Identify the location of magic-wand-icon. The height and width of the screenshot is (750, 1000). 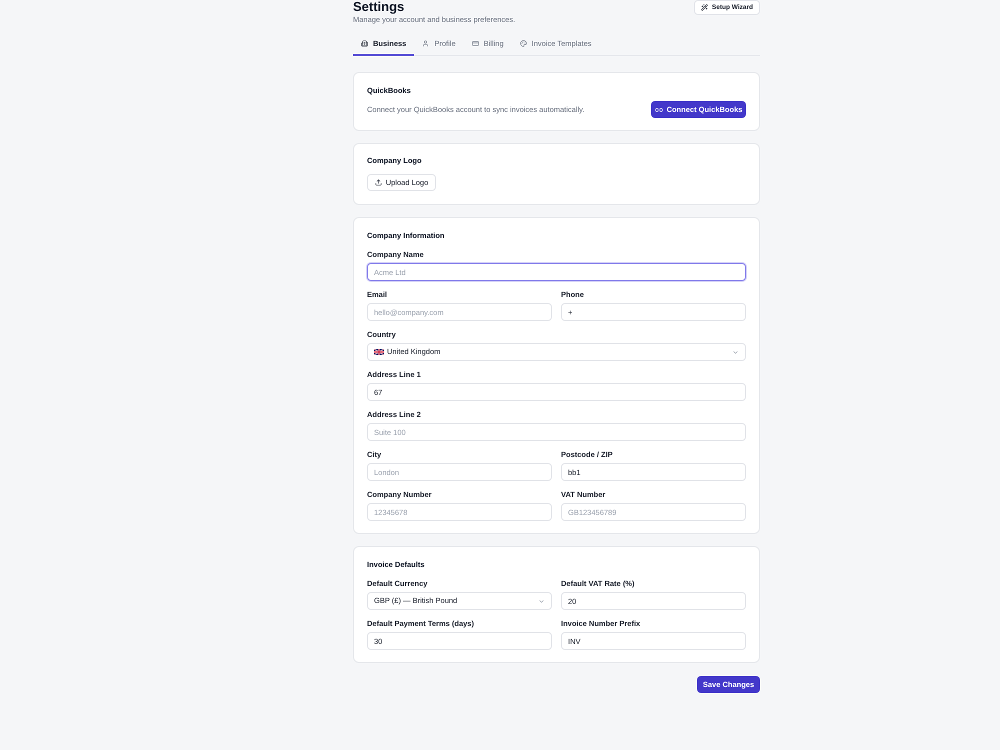
(704, 7).